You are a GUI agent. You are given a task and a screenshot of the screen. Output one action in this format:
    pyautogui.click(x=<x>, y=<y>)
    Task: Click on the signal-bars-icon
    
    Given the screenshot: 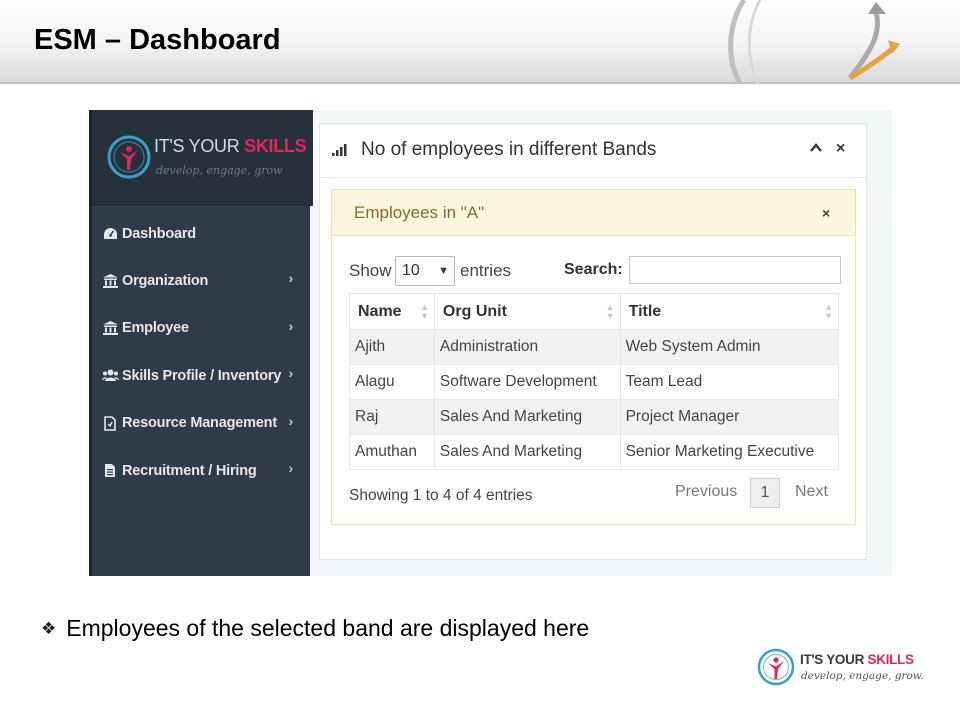 What is the action you would take?
    pyautogui.click(x=339, y=150)
    